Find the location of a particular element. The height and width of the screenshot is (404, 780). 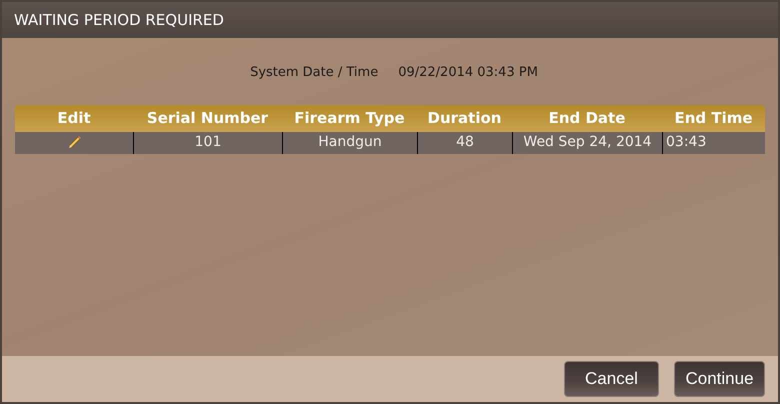

column-header: Serial Number is located at coordinates (208, 118).